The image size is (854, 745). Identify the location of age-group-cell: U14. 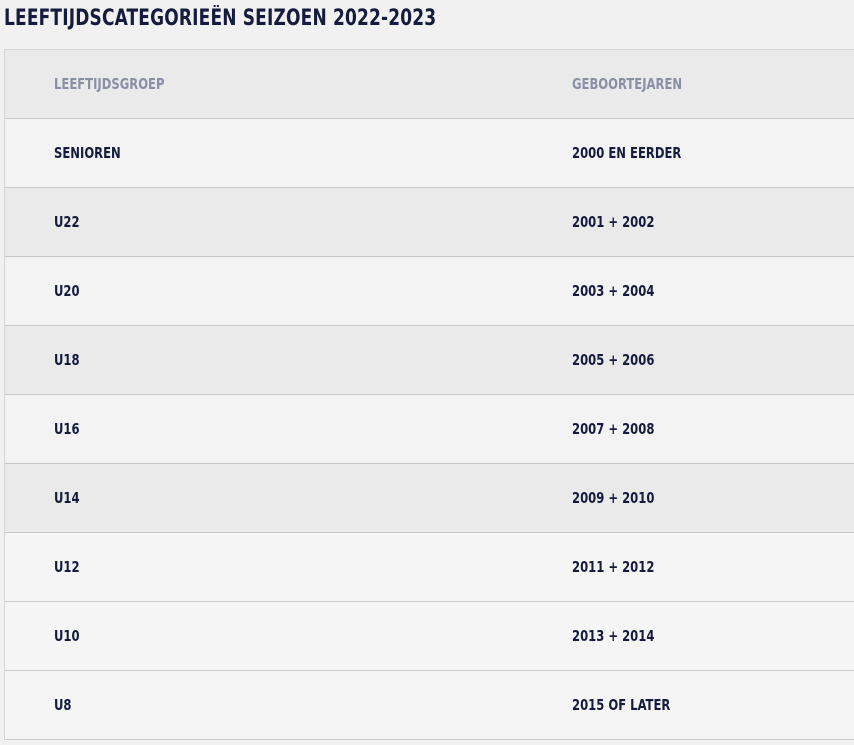
(67, 498).